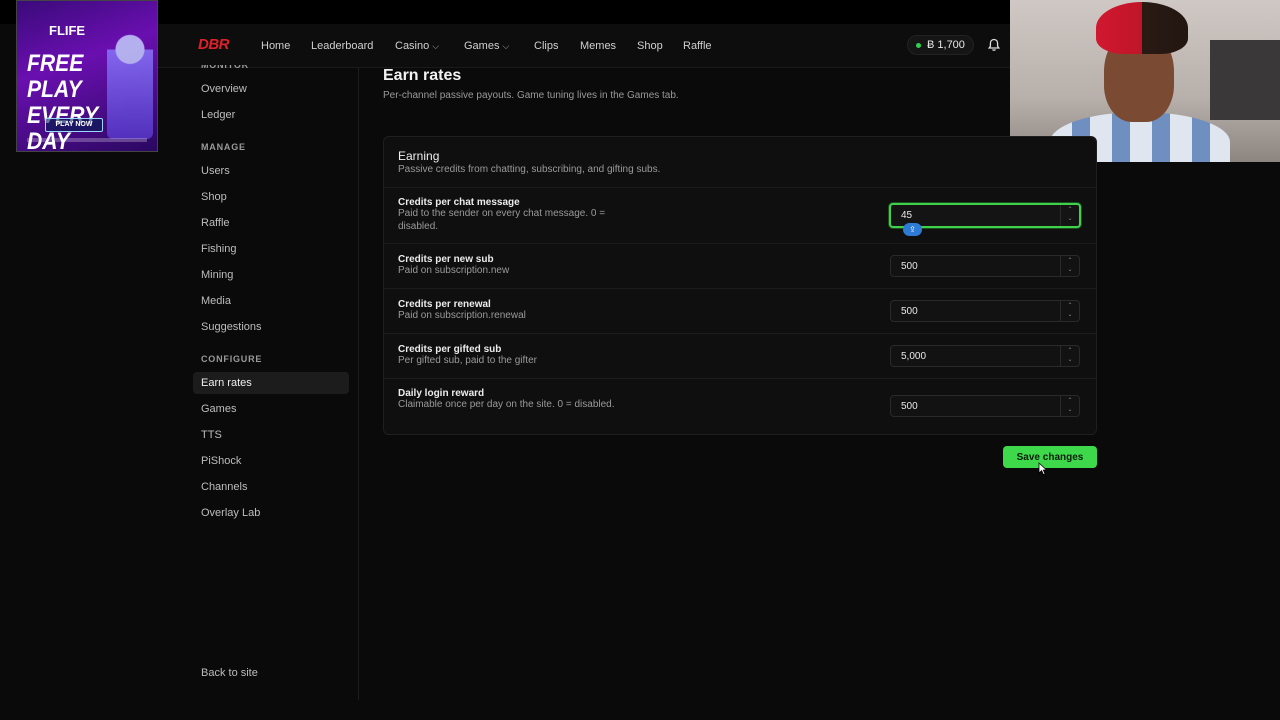  I want to click on save-changes-button: Save changes, so click(1050, 457).